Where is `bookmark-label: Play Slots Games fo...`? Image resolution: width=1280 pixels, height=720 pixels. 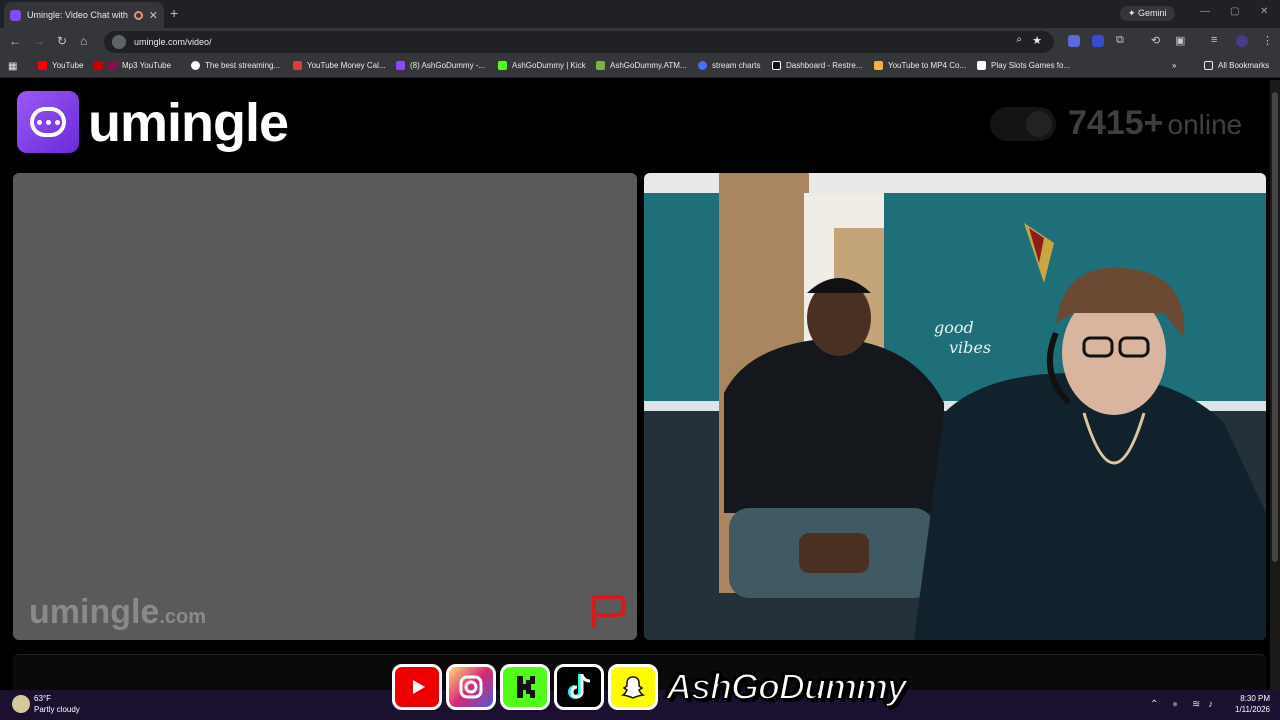
bookmark-label: Play Slots Games fo... is located at coordinates (1031, 65).